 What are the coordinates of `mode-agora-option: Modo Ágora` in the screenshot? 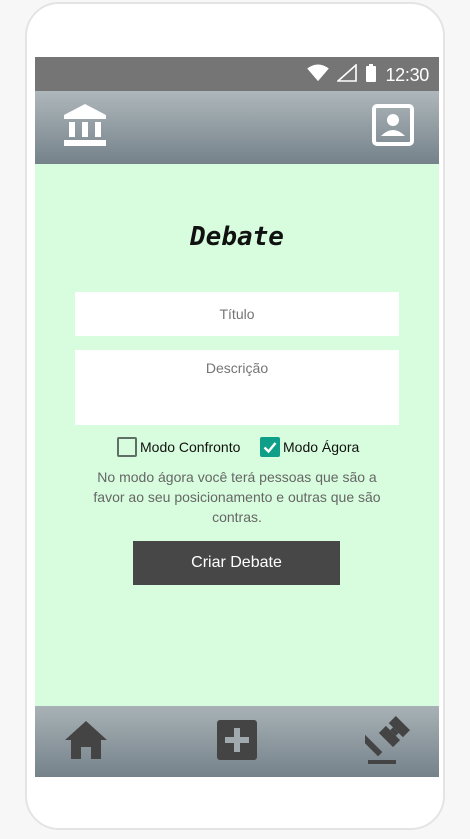 It's located at (309, 447).